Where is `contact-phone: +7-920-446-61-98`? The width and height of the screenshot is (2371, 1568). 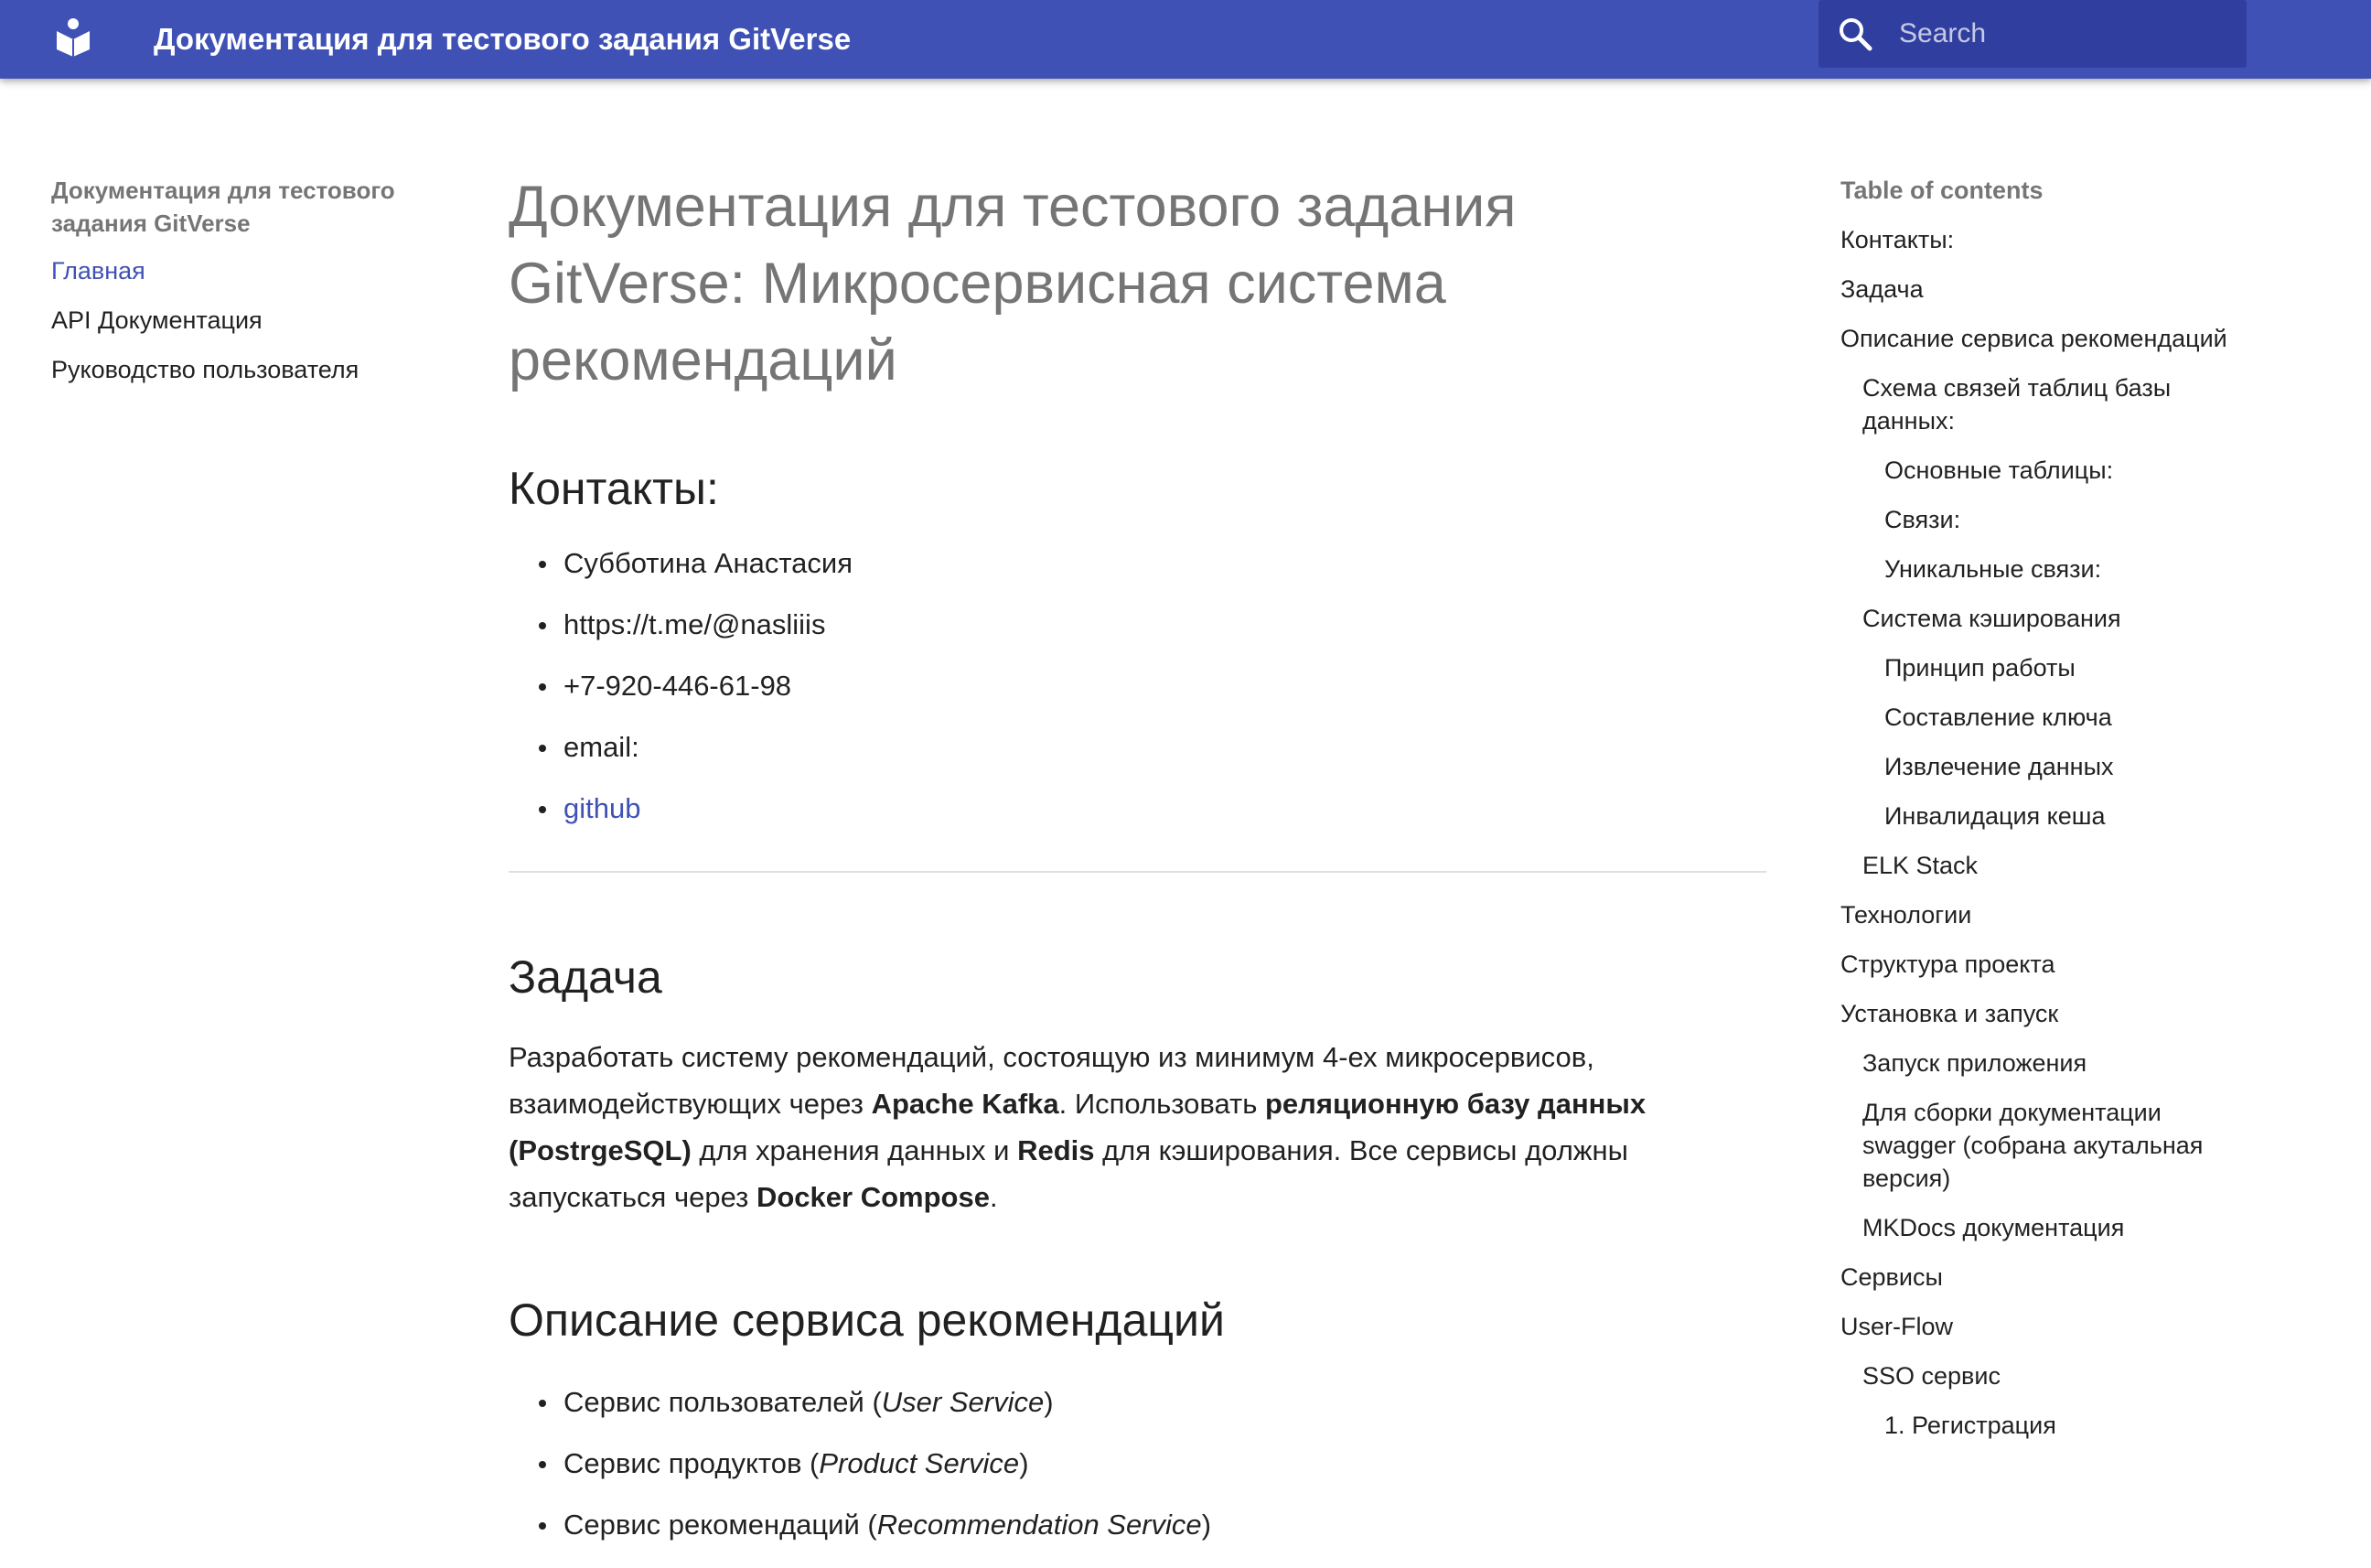
contact-phone: +7-920-446-61-98 is located at coordinates (1138, 686).